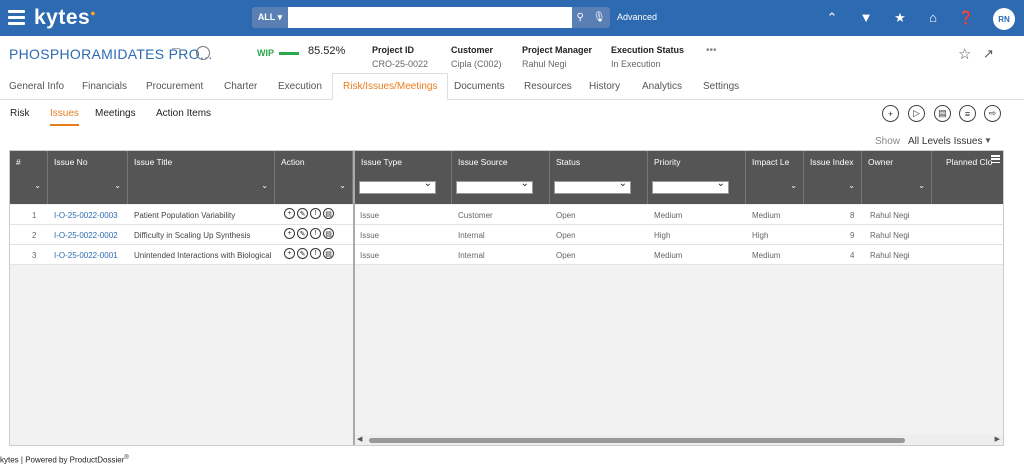 The width and height of the screenshot is (1024, 469). What do you see at coordinates (988, 54) in the screenshot?
I see `export-icon: ↗` at bounding box center [988, 54].